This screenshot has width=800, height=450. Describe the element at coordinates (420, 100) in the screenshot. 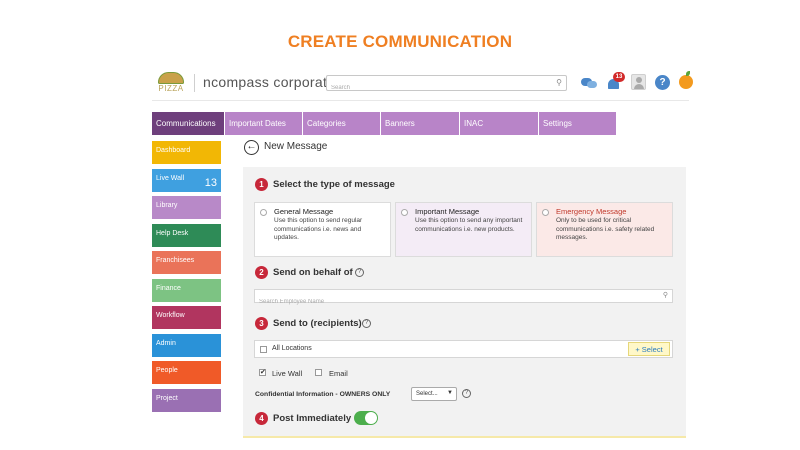

I see `header-rule` at that location.